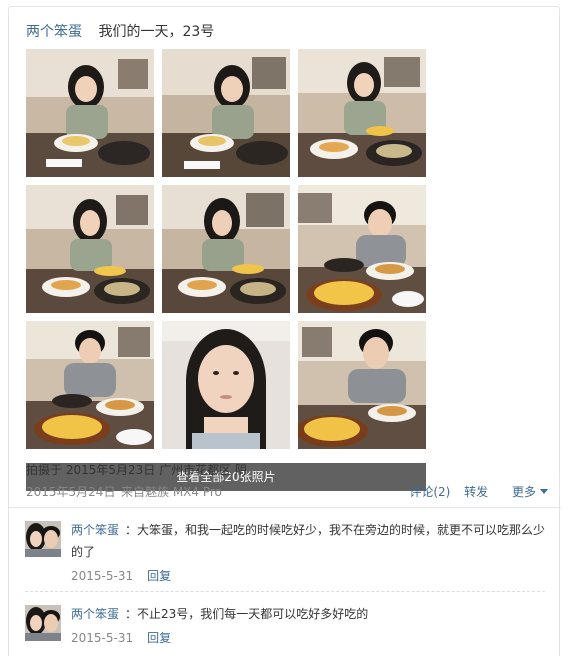  What do you see at coordinates (287, 493) in the screenshot?
I see `post-meta-row: 2015年5月24日 来自魅族 MX4 Pro 评论(2) 转发 更多` at bounding box center [287, 493].